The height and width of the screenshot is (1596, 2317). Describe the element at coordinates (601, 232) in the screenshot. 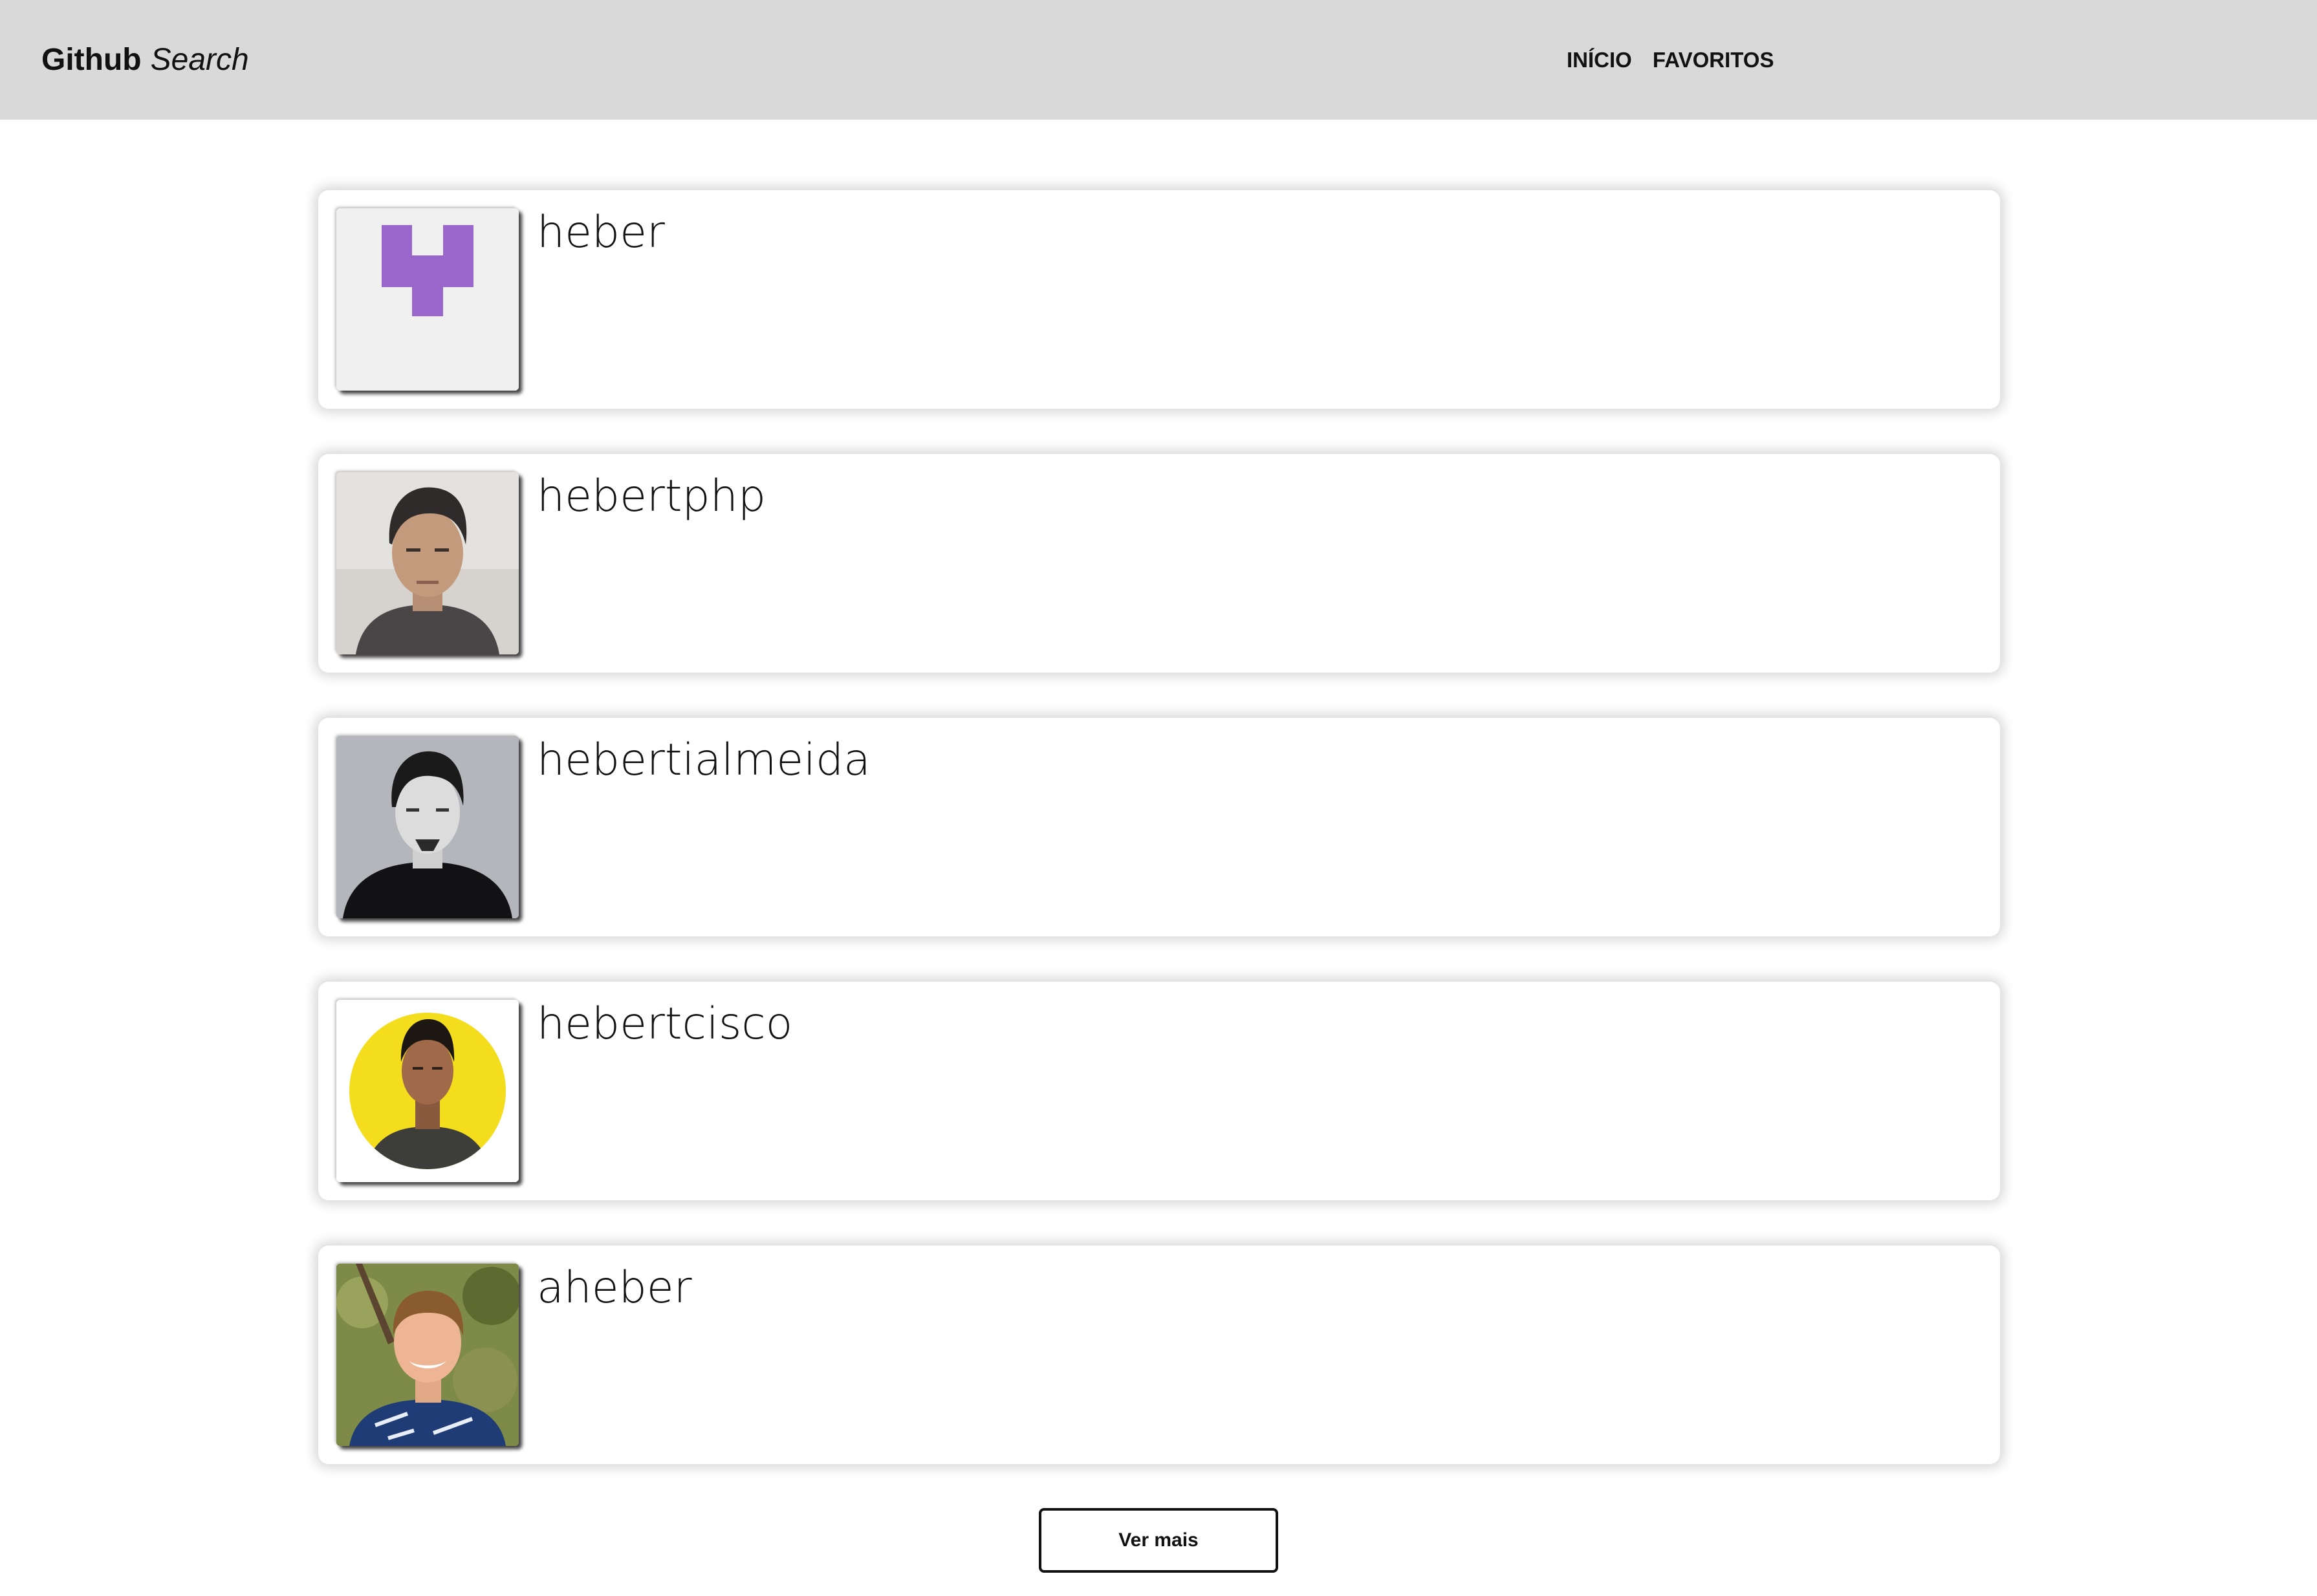

I see `user-login: heber` at that location.